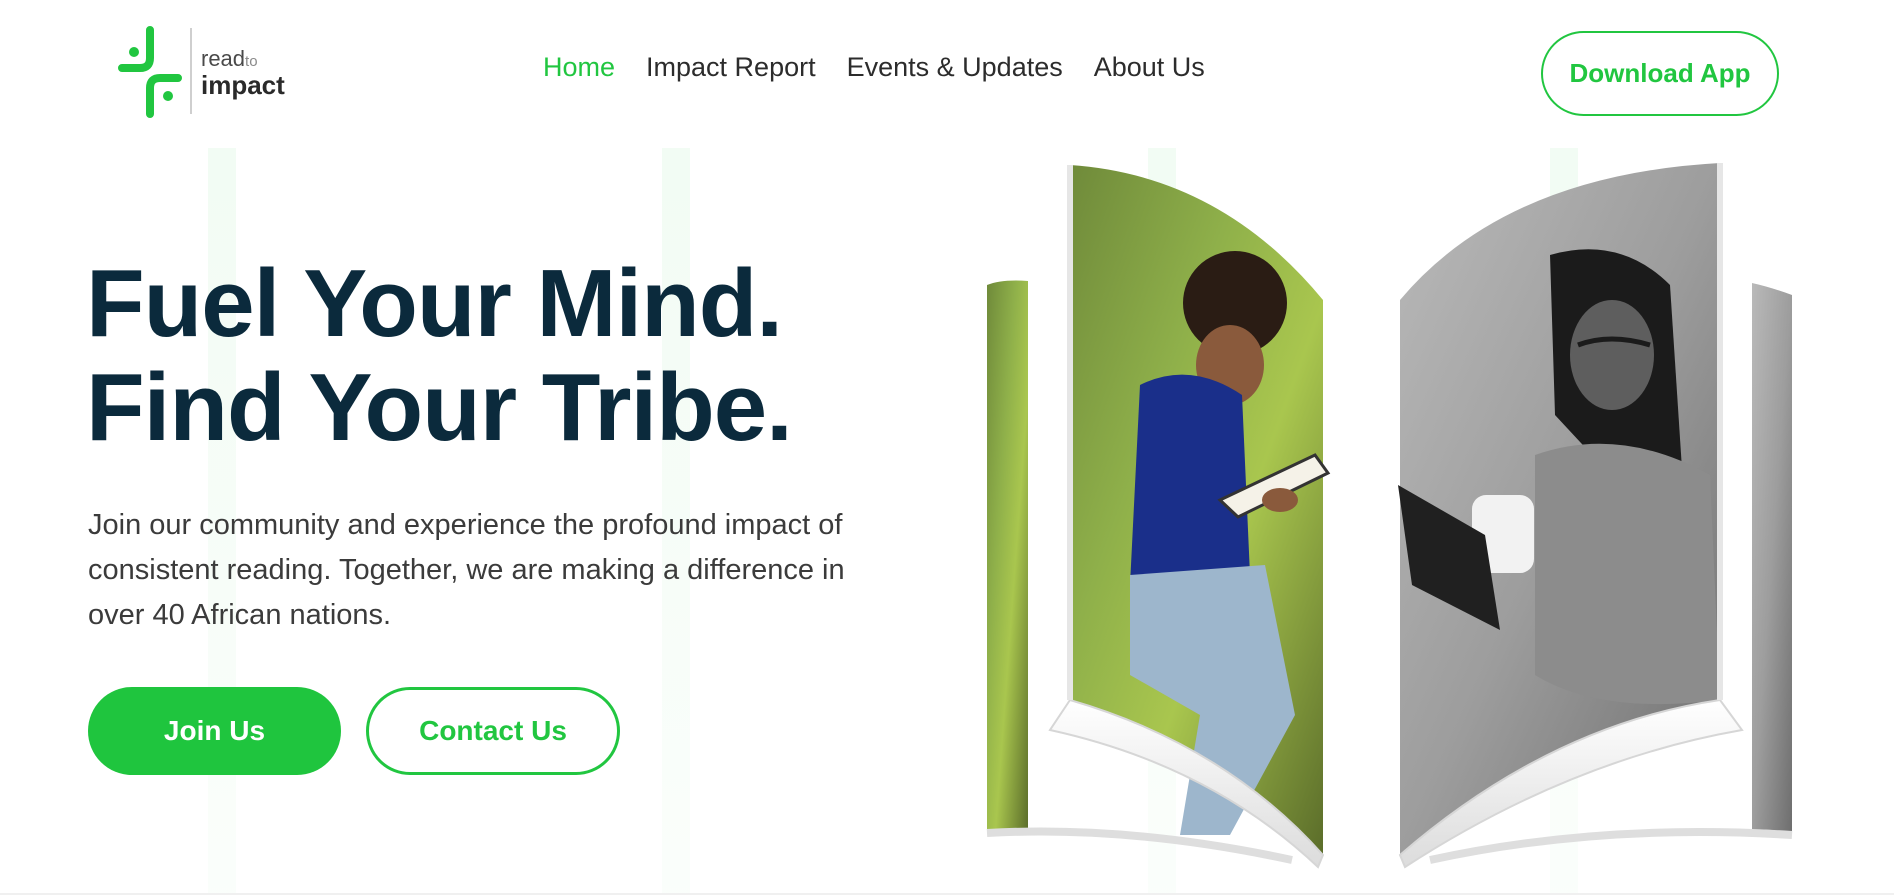 The height and width of the screenshot is (895, 1894). Describe the element at coordinates (493, 731) in the screenshot. I see `contact-us-button: Contact Us` at that location.